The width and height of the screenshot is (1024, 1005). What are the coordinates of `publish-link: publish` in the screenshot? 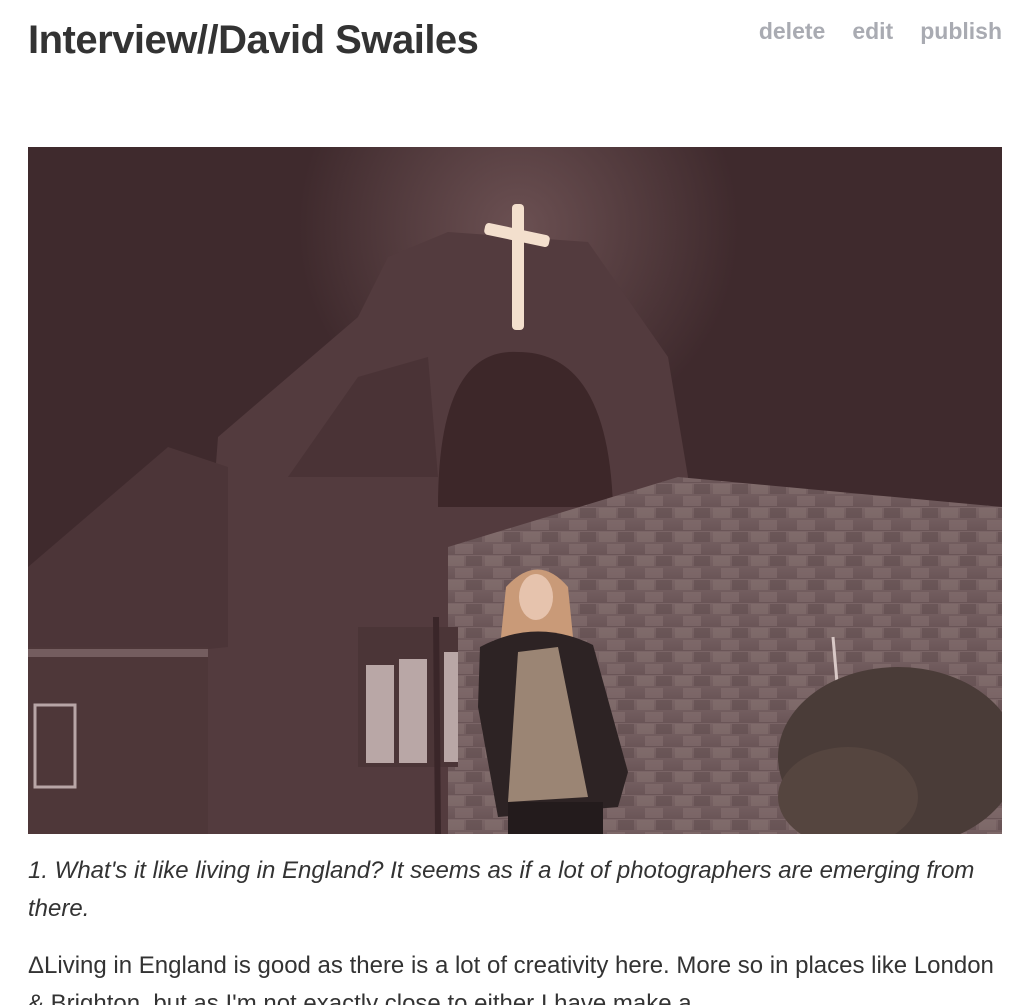 It's located at (961, 31).